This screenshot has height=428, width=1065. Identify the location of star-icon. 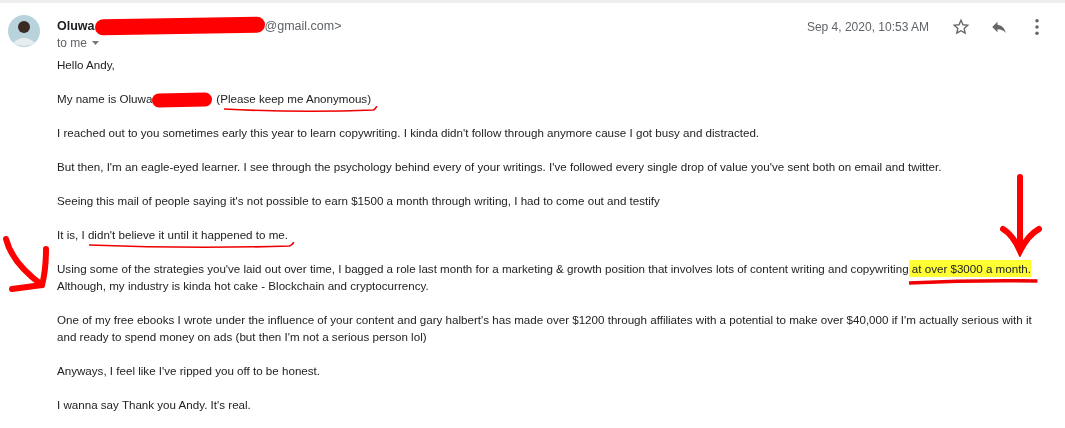
(961, 27).